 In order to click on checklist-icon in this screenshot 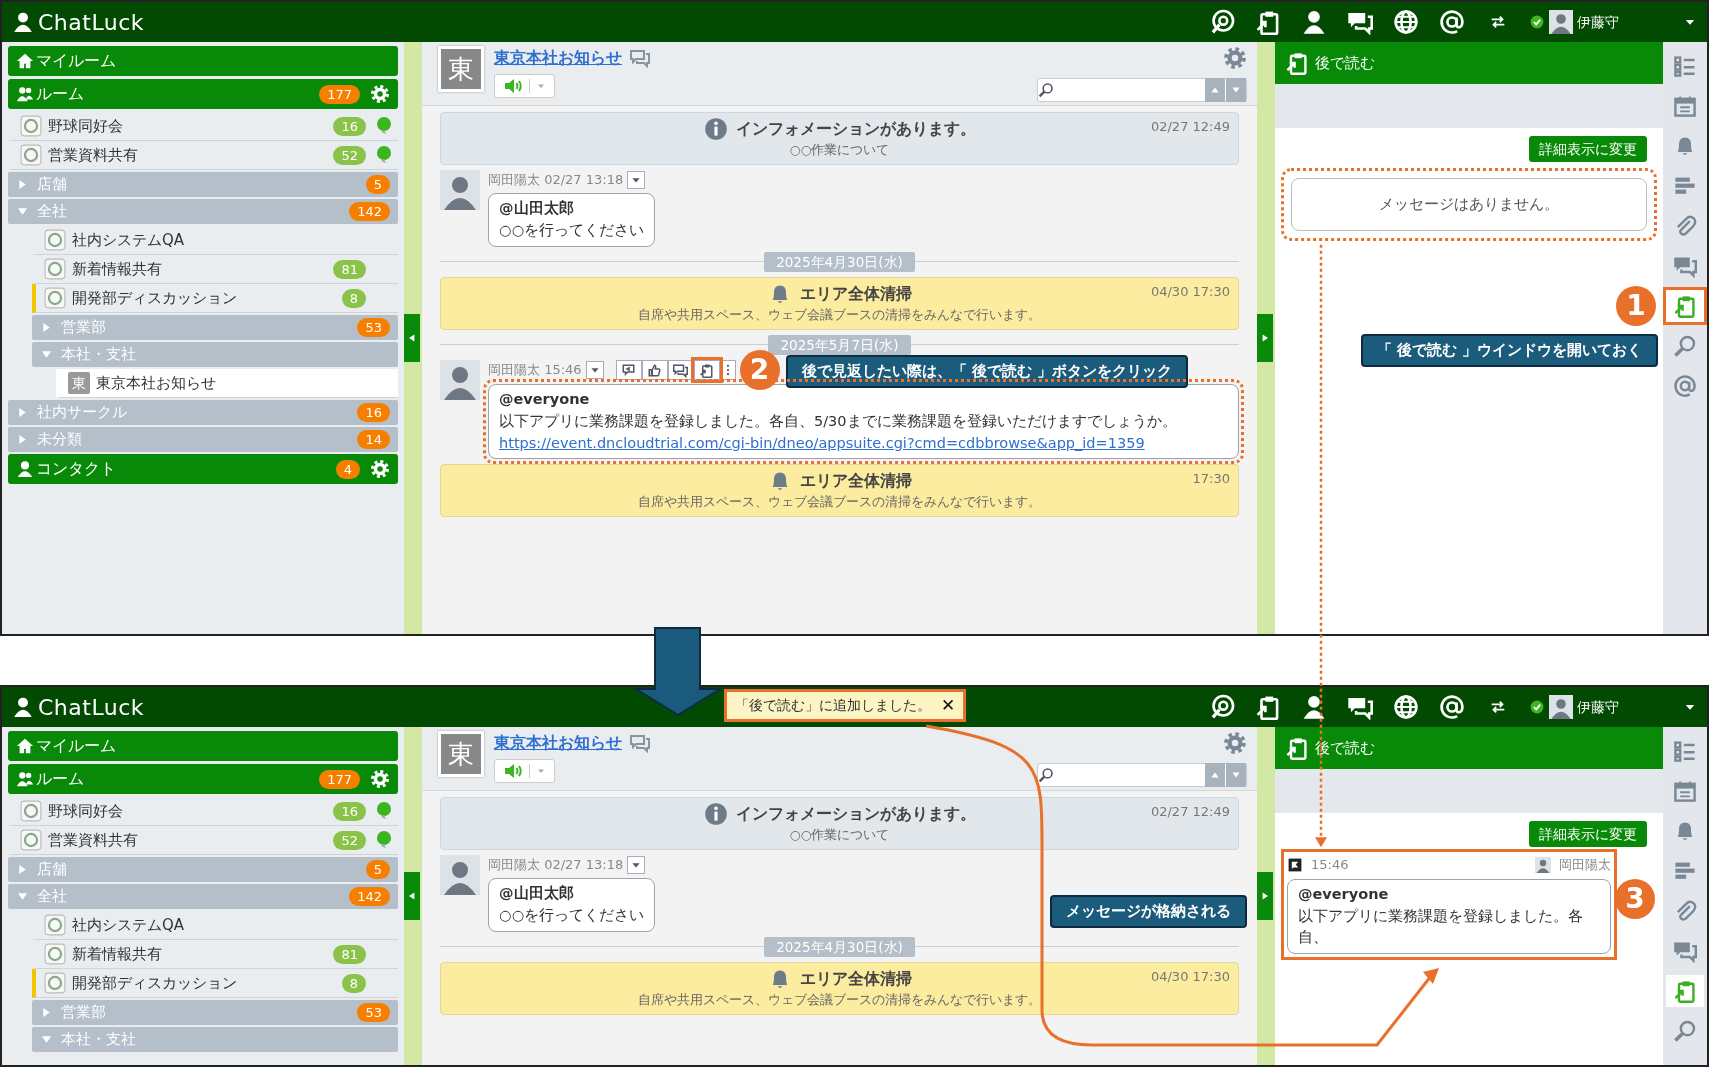, I will do `click(1685, 751)`.